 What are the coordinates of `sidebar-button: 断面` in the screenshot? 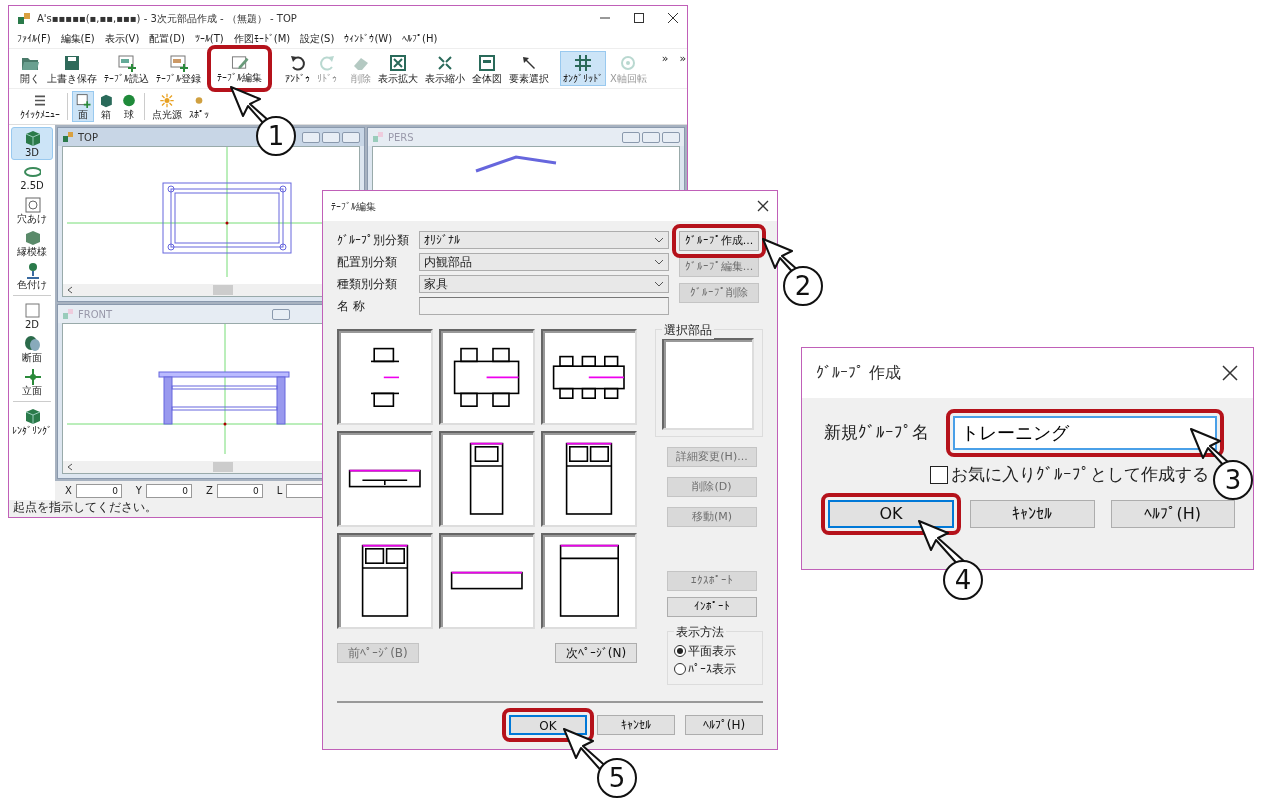 It's located at (32, 348).